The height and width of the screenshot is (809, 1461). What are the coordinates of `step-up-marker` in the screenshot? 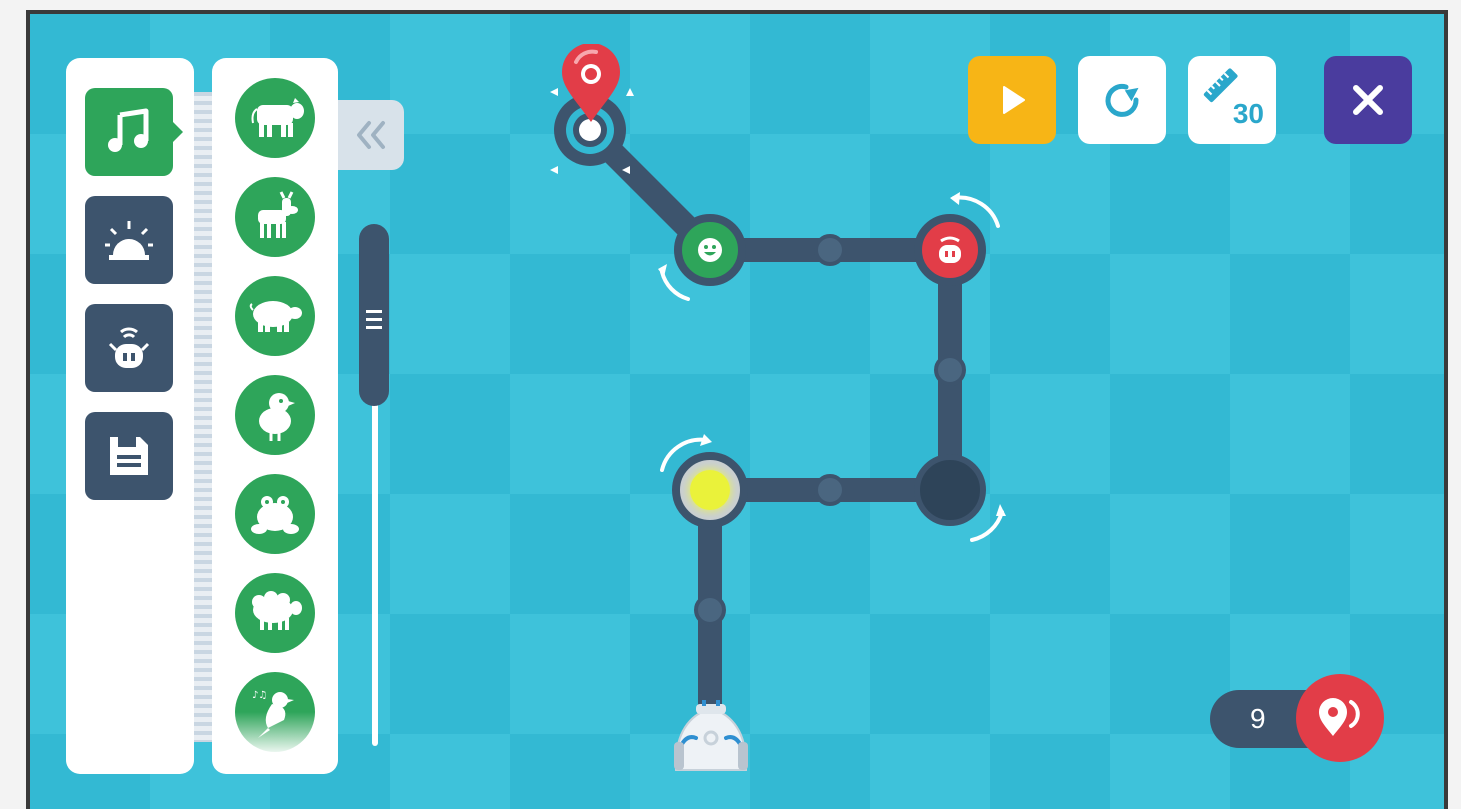 It's located at (950, 370).